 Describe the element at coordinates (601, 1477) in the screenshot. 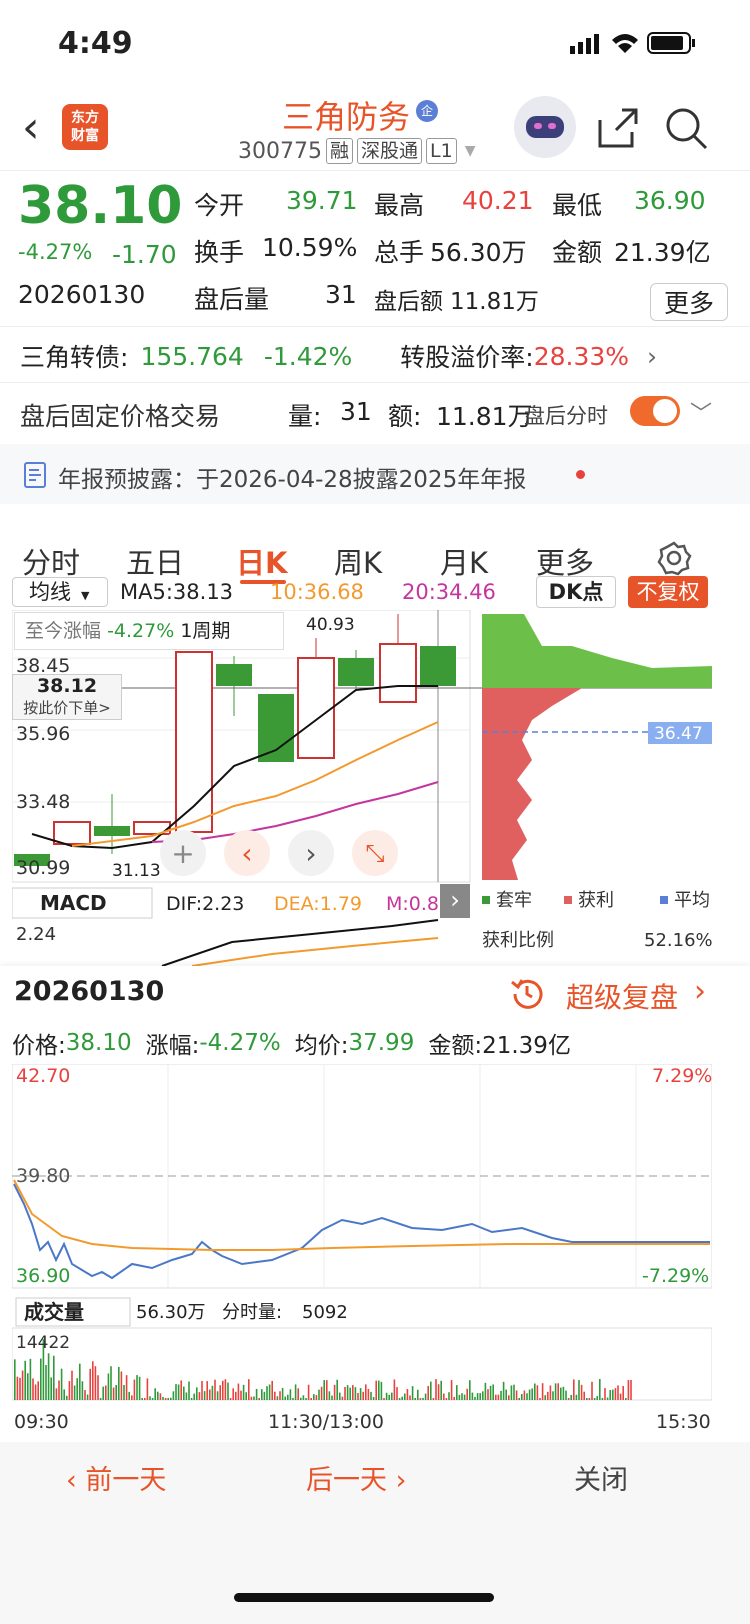

I see `close-button: 关闭` at that location.